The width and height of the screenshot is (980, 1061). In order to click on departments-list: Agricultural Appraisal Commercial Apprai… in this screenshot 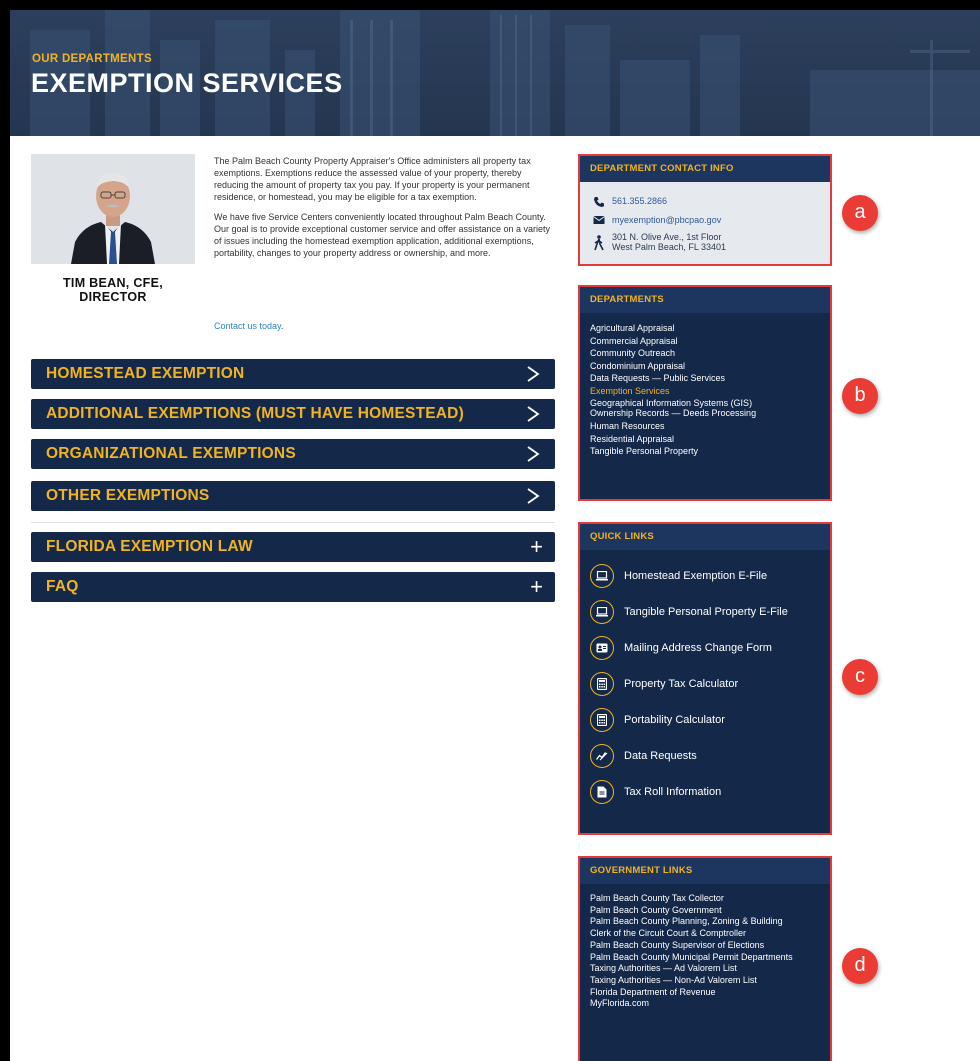, I will do `click(705, 385)`.